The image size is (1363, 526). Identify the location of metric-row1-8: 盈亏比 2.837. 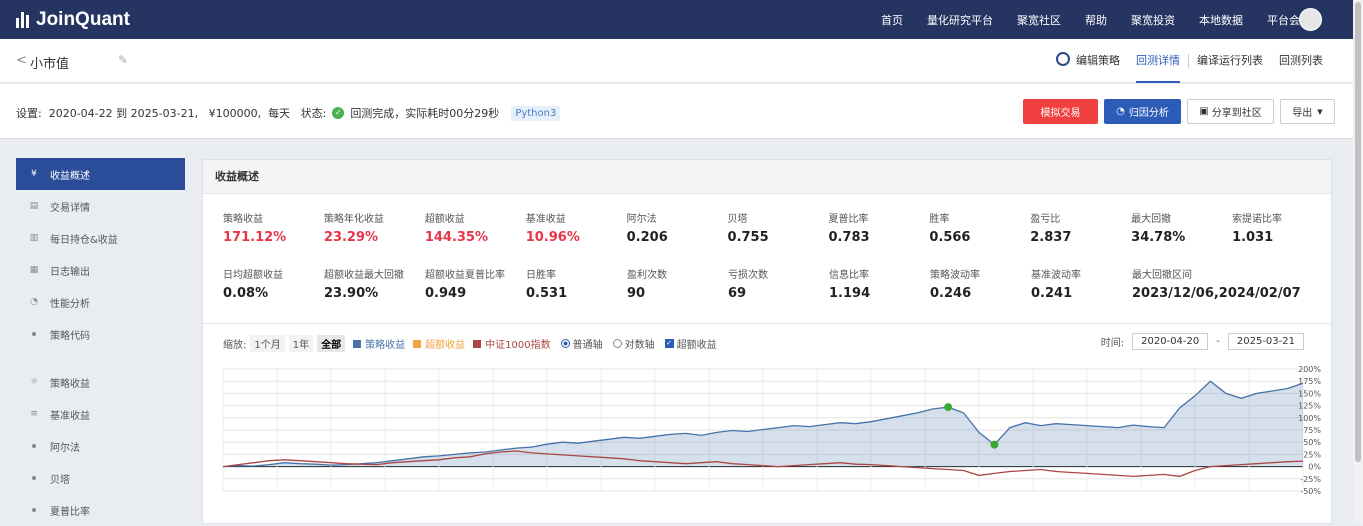
(1080, 238).